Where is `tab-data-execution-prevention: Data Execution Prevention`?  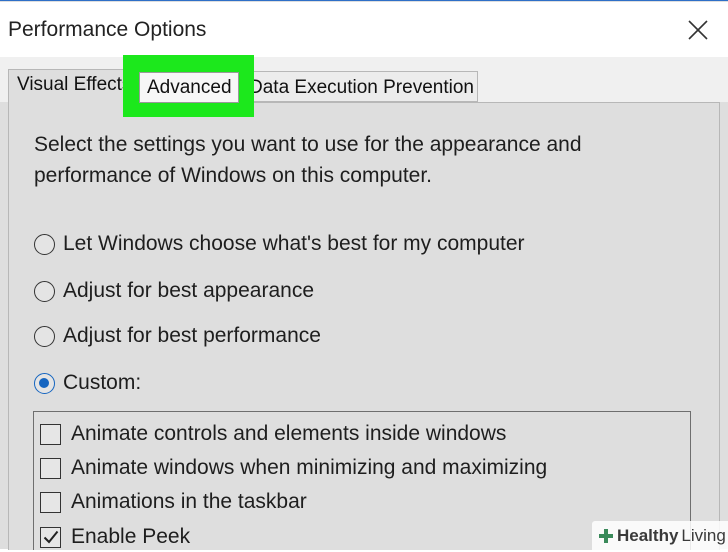
tab-data-execution-prevention: Data Execution Prevention is located at coordinates (359, 86).